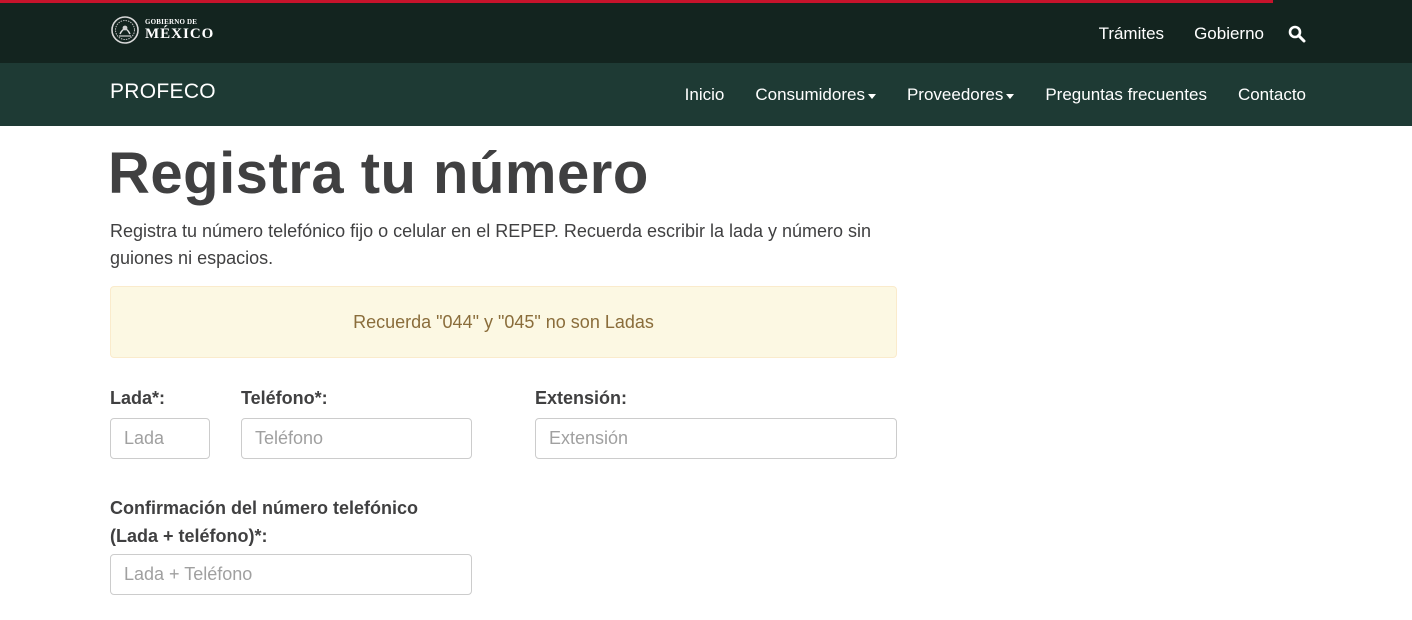  What do you see at coordinates (356, 438) in the screenshot?
I see `telefono-input` at bounding box center [356, 438].